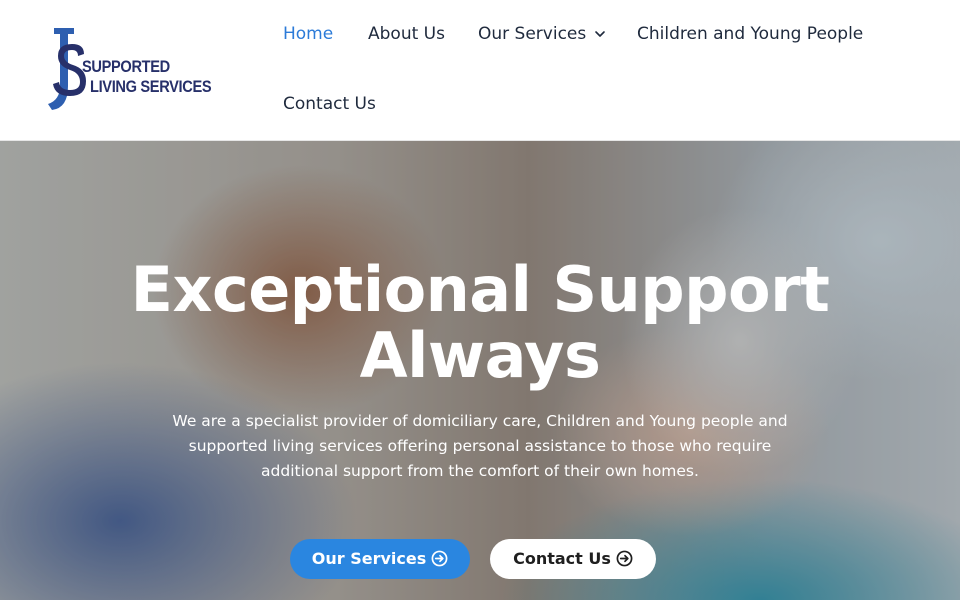  I want to click on our-services-button: Our Services, so click(380, 559).